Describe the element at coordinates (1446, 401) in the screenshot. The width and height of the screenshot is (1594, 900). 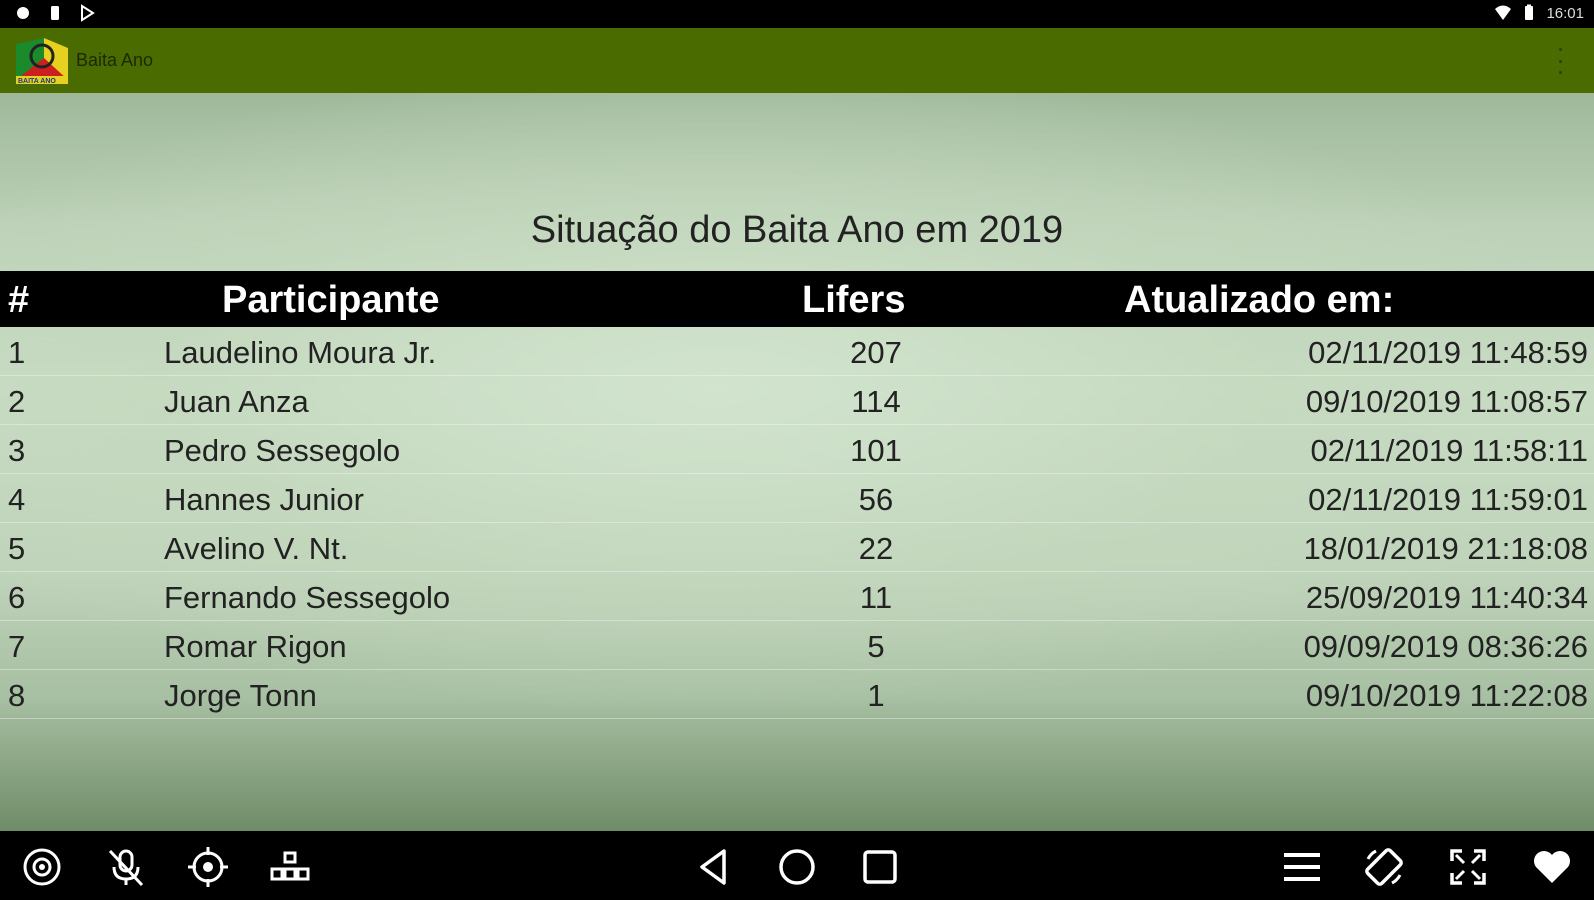
I see `row-updated: 09/10/2019 11:08:57` at that location.